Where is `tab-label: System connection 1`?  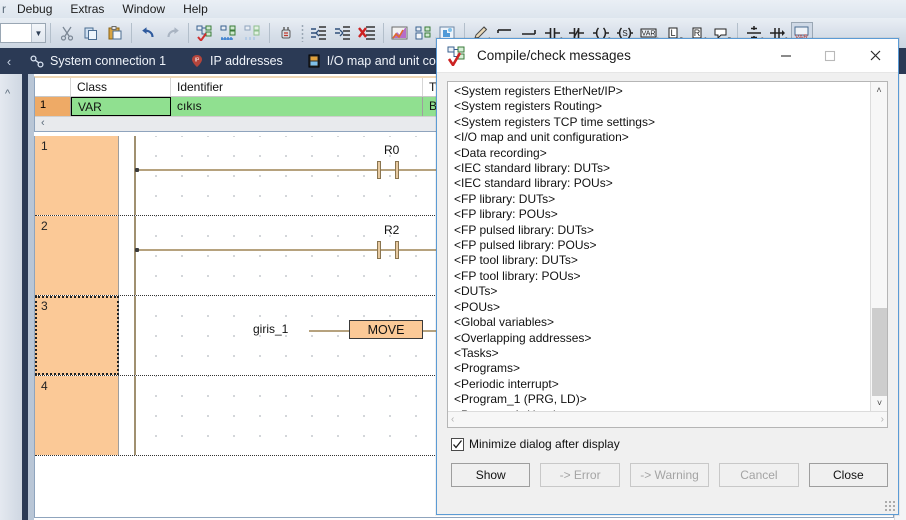 tab-label: System connection 1 is located at coordinates (108, 61).